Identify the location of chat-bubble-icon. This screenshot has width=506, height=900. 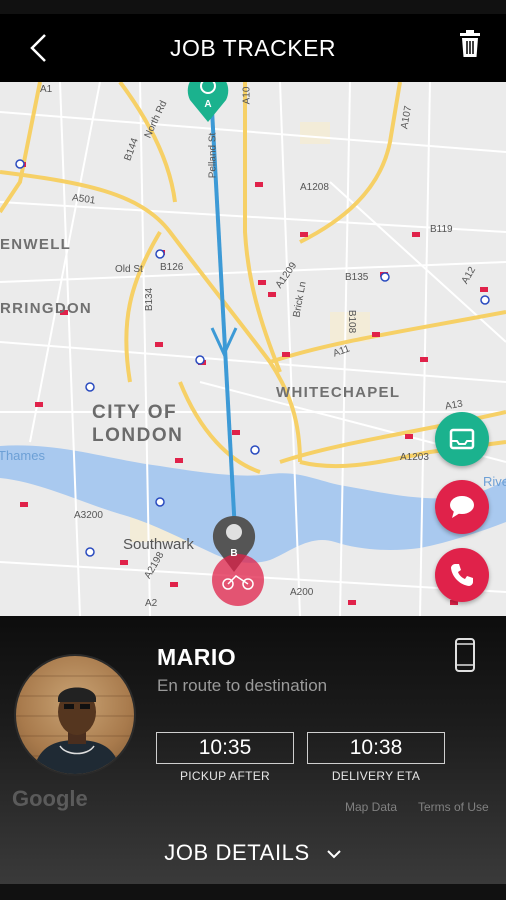
(462, 507).